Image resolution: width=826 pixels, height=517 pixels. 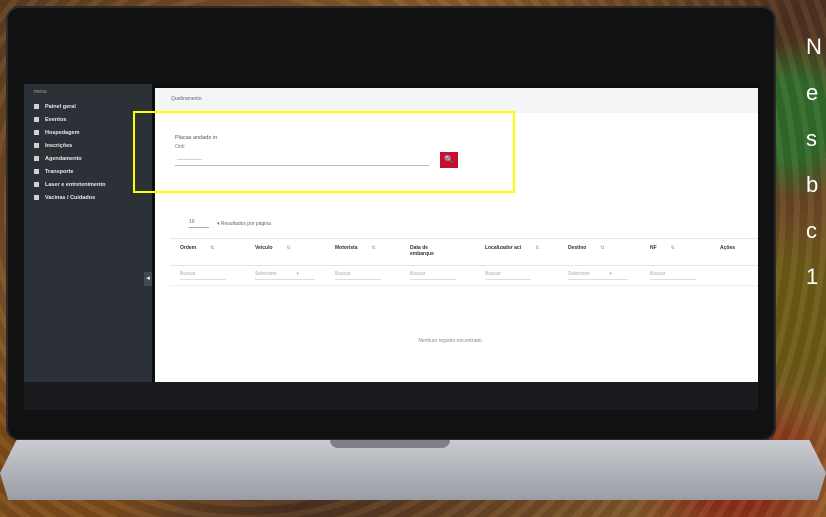 I want to click on sidebar-collapse-button: ◂, so click(x=148, y=279).